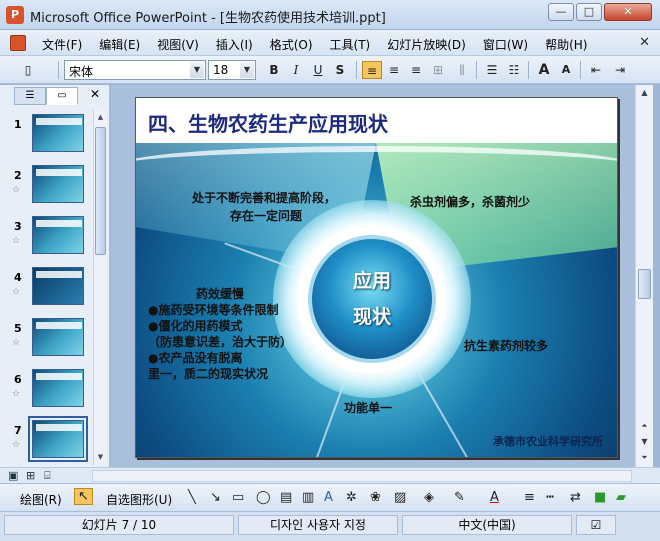 This screenshot has width=660, height=541. Describe the element at coordinates (28, 70) in the screenshot. I see `new-document-icon: ▯` at that location.